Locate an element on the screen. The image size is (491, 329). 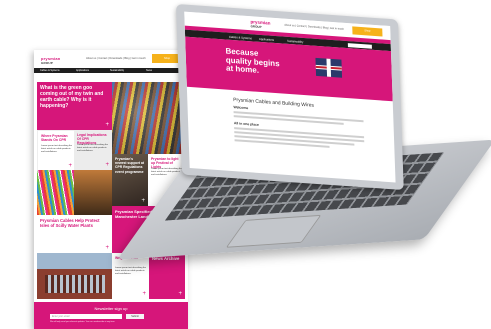
laptop-trackpad is located at coordinates (273, 231).